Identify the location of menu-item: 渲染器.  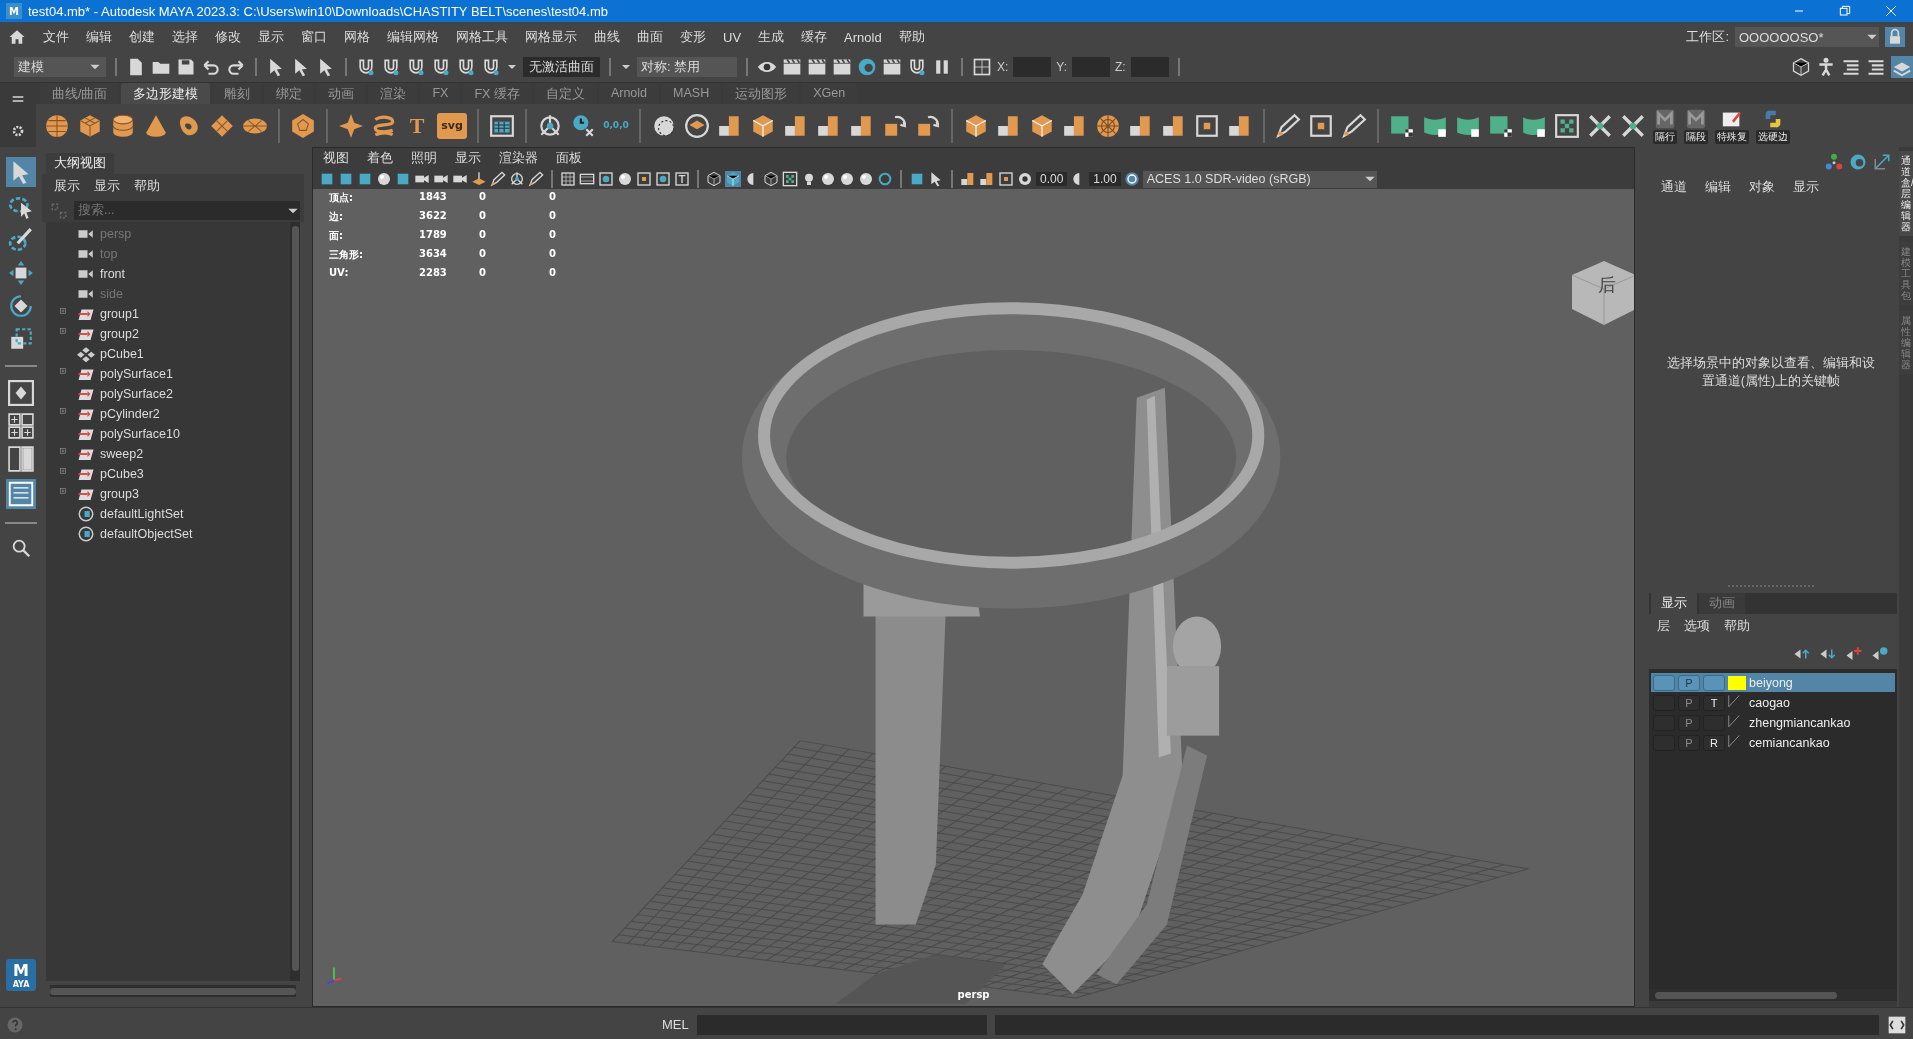
(518, 158).